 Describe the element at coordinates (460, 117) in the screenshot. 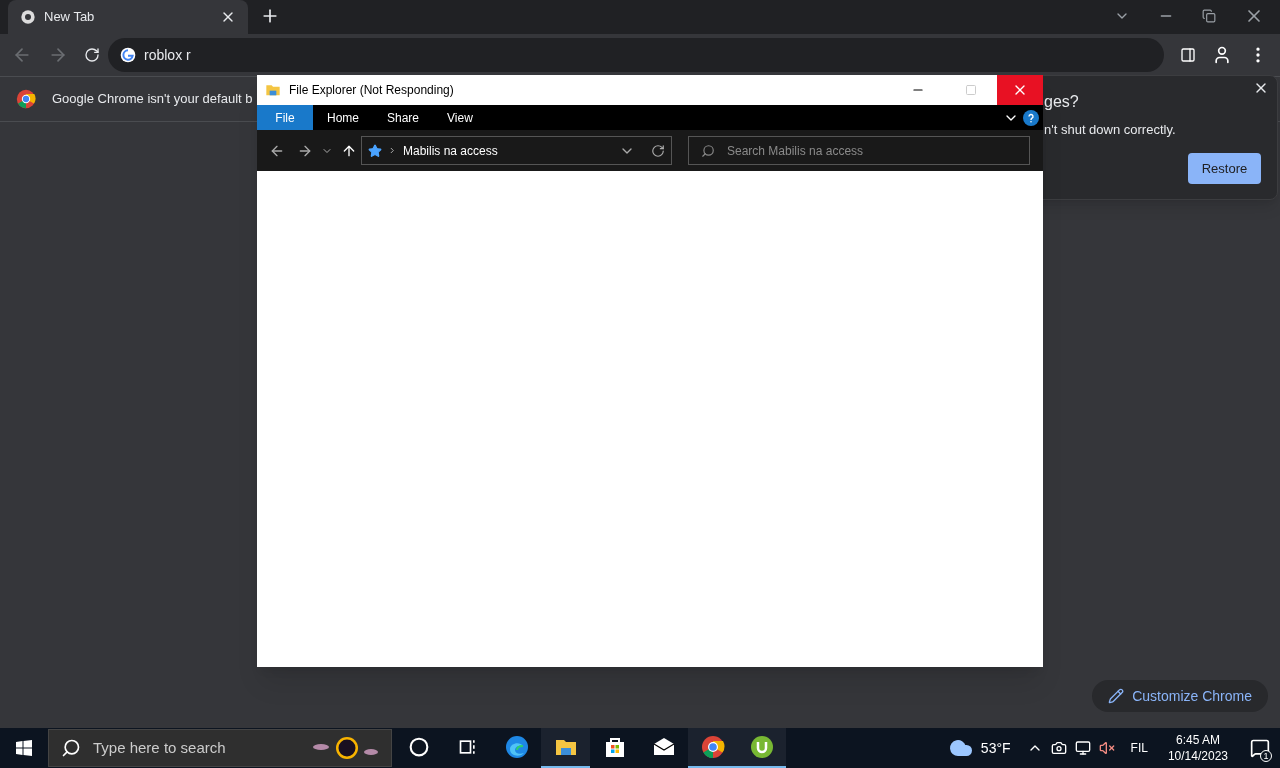

I see `ribbon-tab: View` at that location.